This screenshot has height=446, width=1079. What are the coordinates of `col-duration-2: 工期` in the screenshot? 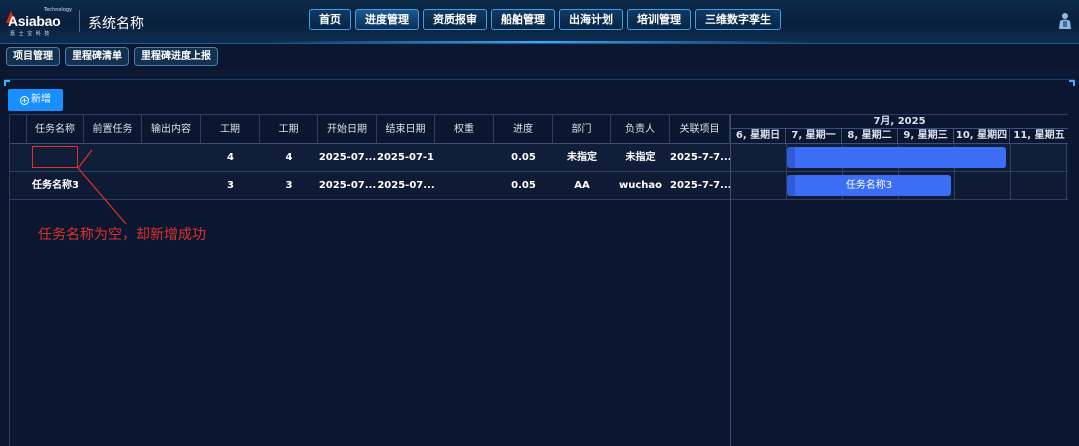 It's located at (289, 129).